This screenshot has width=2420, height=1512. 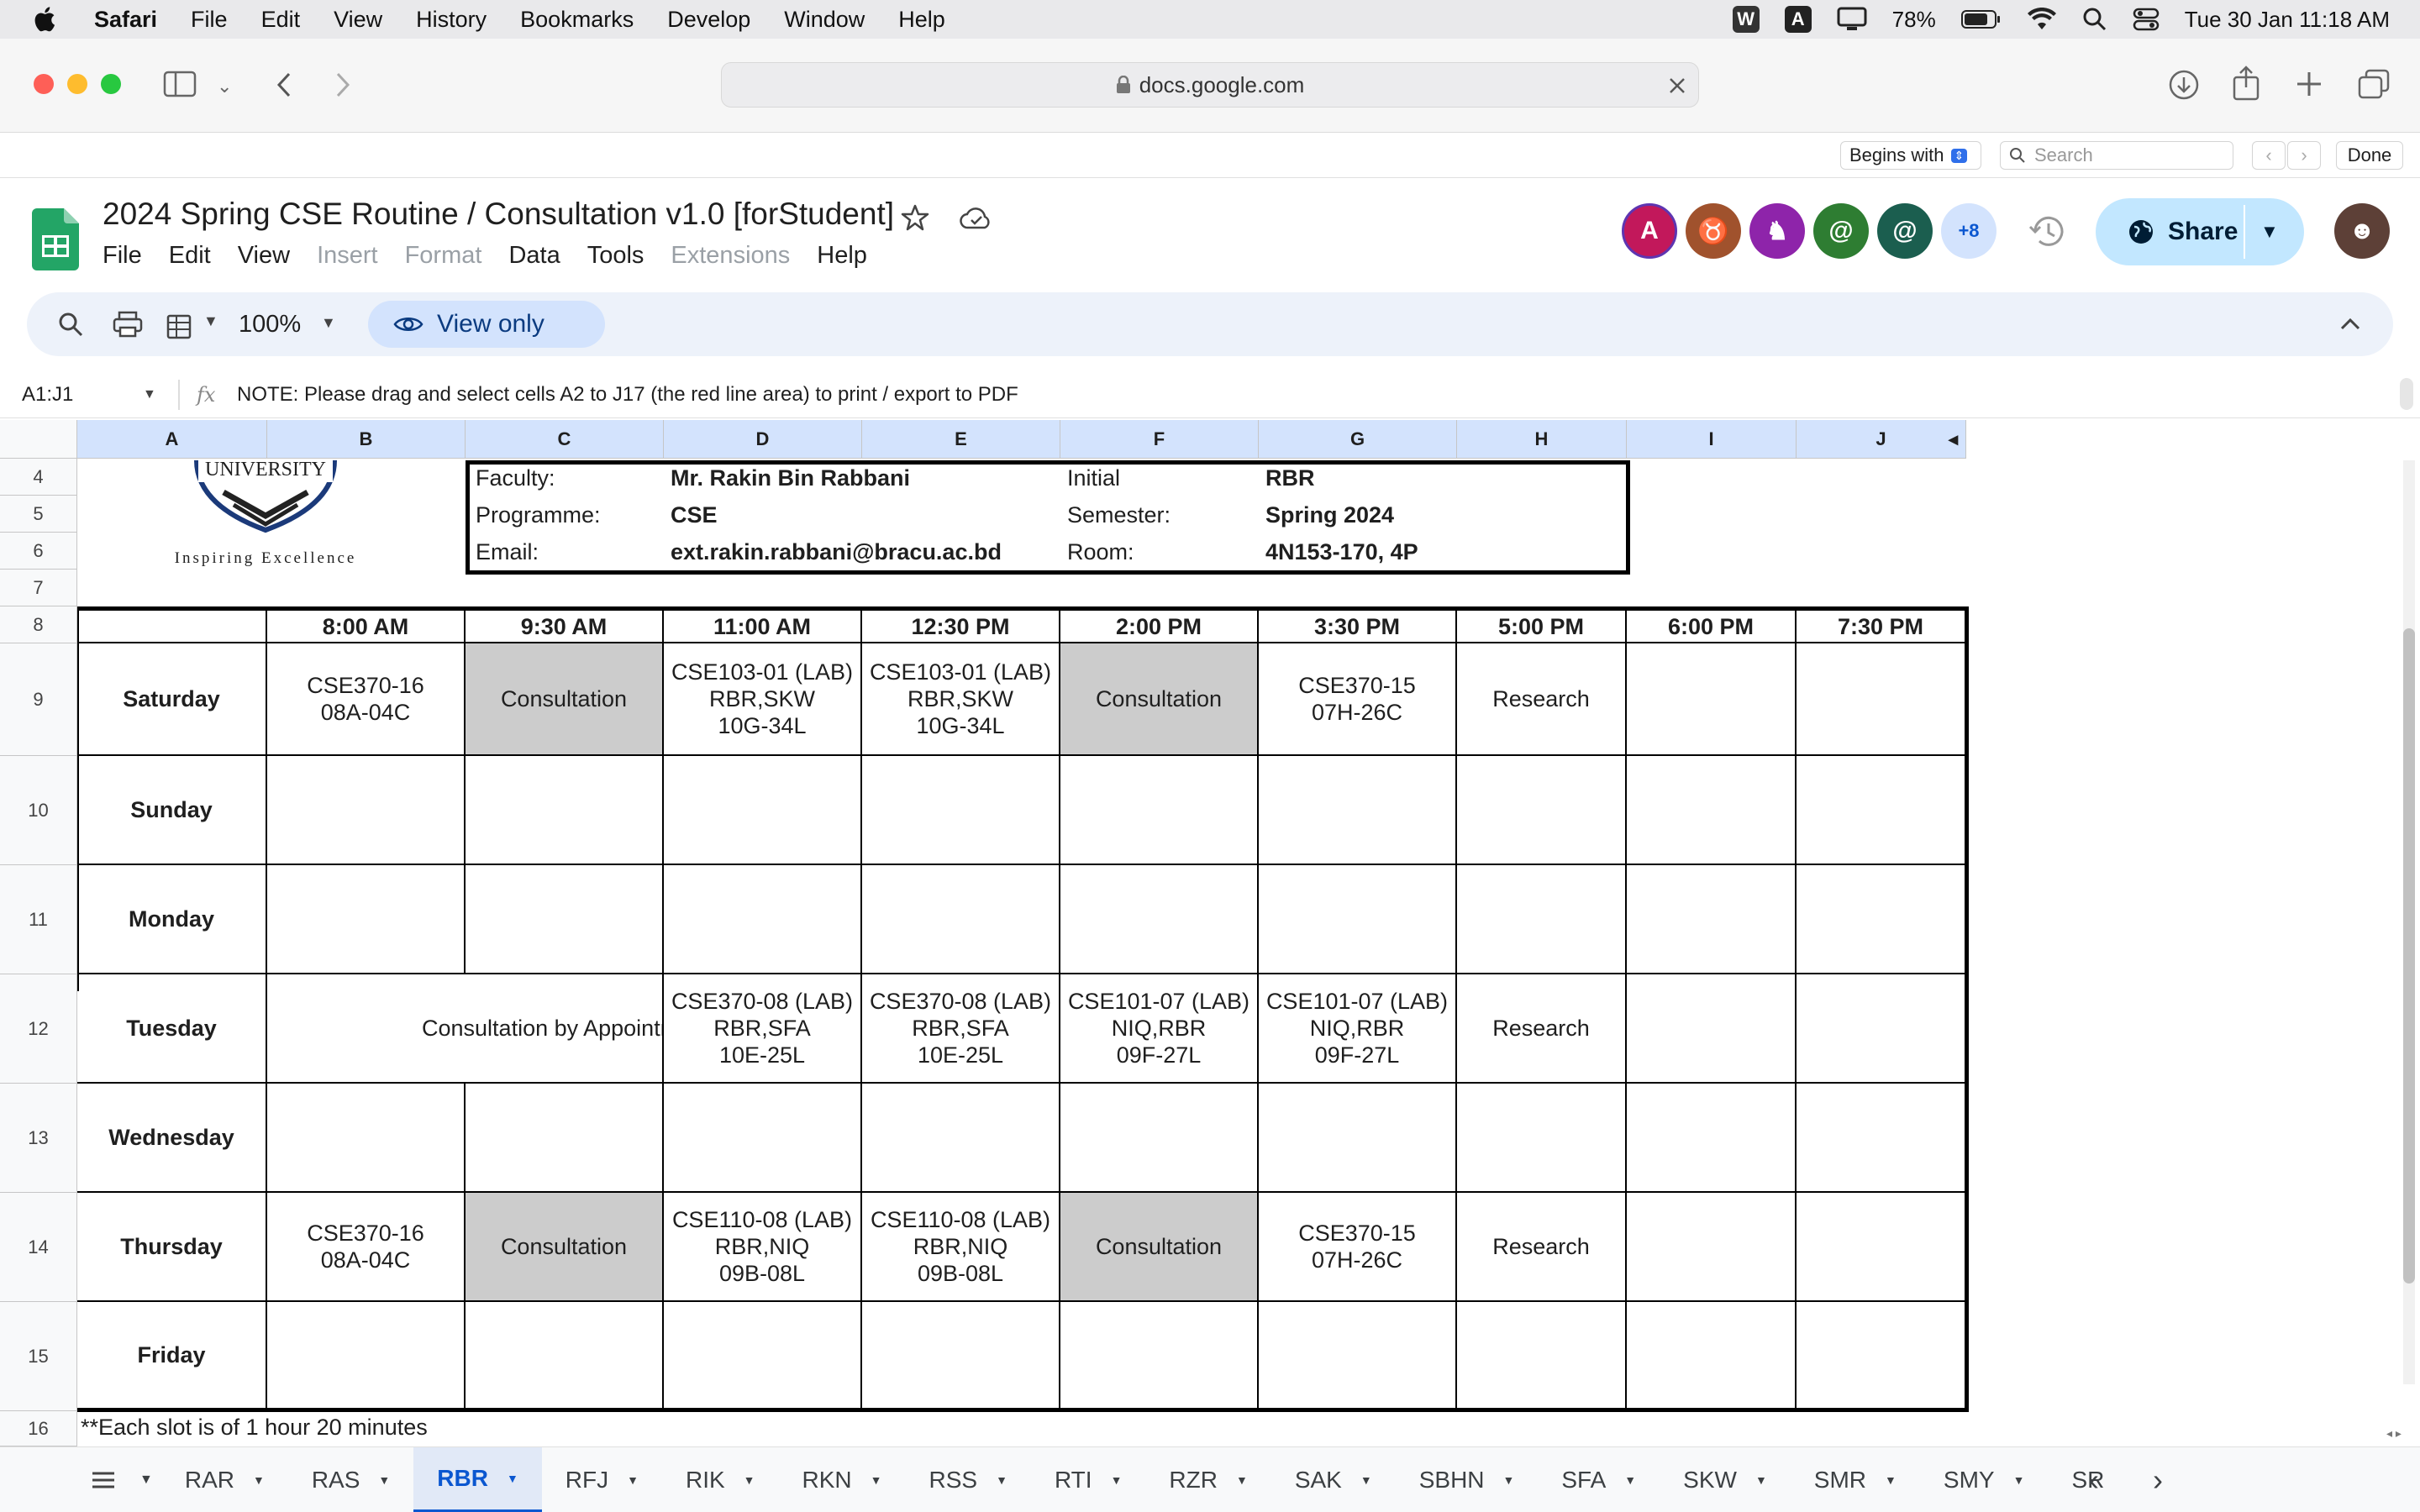 What do you see at coordinates (2269, 155) in the screenshot?
I see `find-previous-button: ‹` at bounding box center [2269, 155].